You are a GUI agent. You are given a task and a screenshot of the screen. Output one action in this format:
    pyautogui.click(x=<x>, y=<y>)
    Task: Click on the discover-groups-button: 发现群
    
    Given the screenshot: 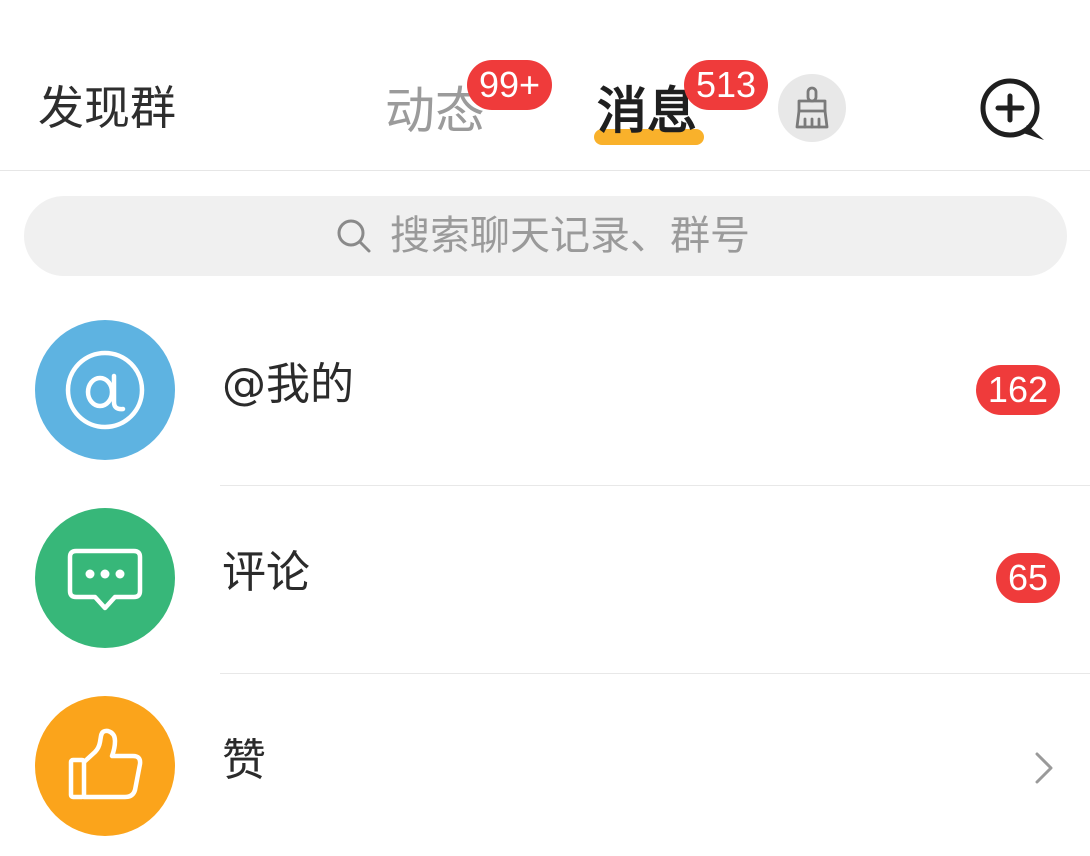 What is the action you would take?
    pyautogui.click(x=107, y=108)
    